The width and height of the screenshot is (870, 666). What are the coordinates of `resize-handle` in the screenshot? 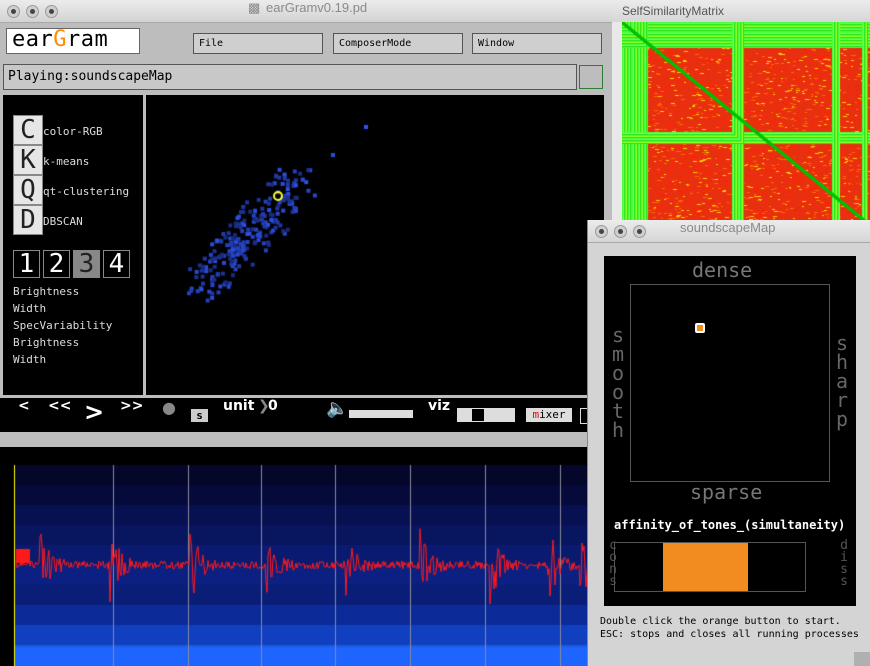 It's located at (862, 659).